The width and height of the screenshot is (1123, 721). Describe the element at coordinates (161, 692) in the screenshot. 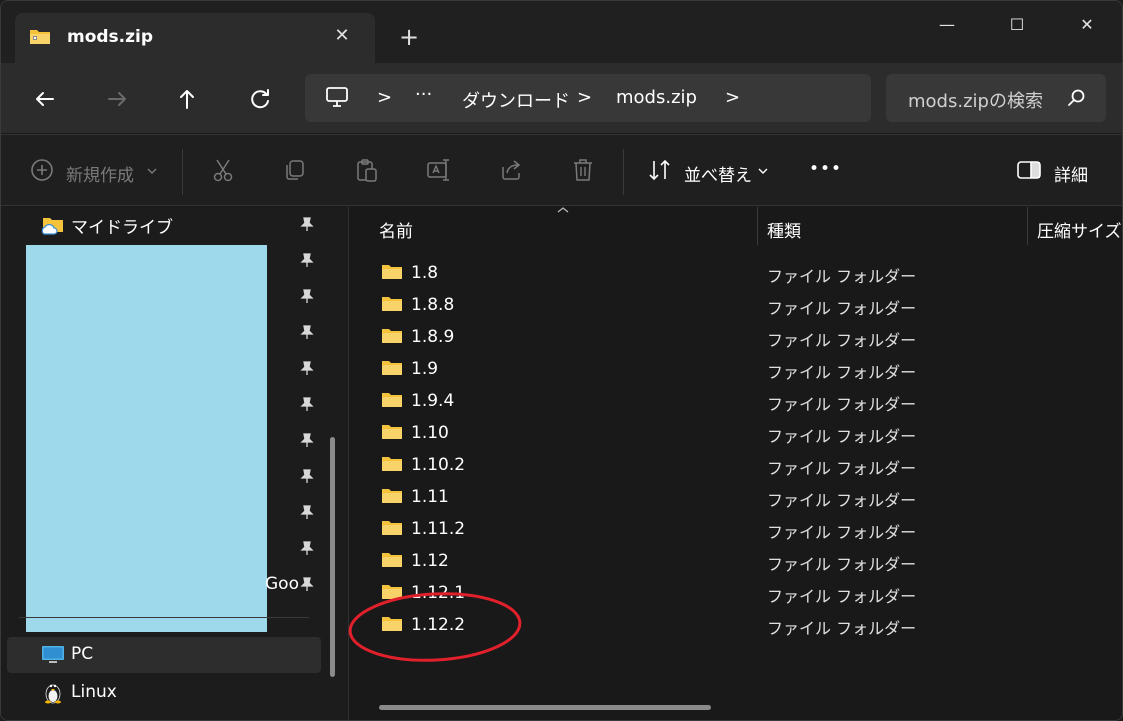

I see `sidebar-item-linux: Linux` at that location.